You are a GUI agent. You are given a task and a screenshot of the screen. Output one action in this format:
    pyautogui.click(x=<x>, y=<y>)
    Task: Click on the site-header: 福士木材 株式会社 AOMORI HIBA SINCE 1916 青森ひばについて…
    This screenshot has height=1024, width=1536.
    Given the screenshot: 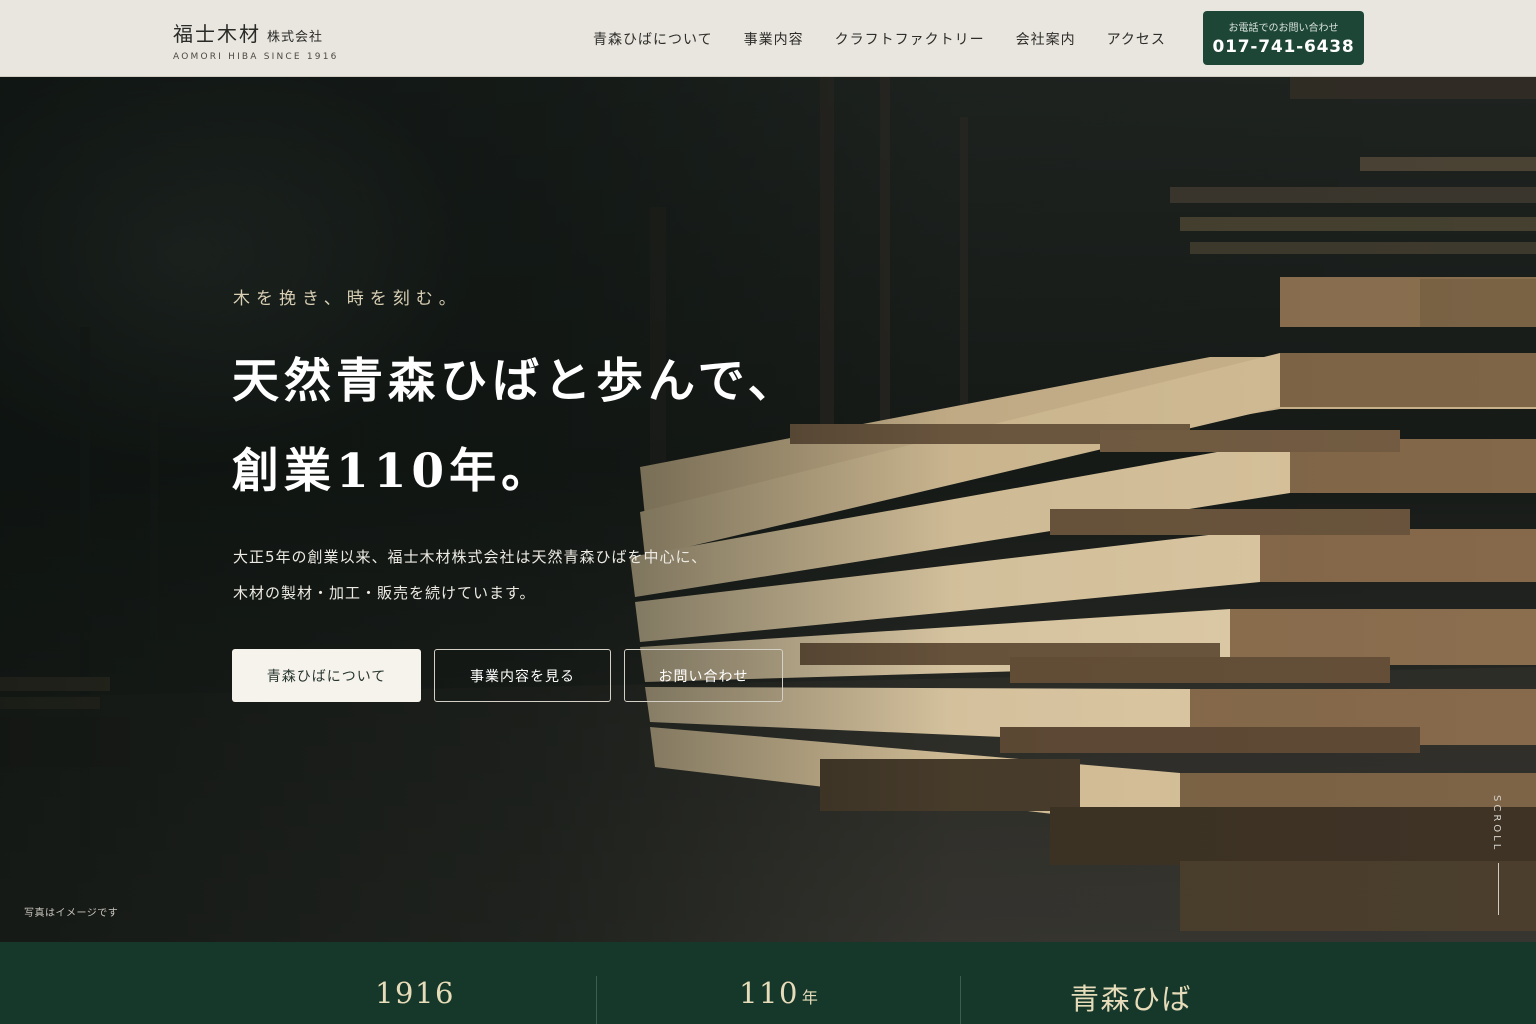 What is the action you would take?
    pyautogui.click(x=768, y=38)
    